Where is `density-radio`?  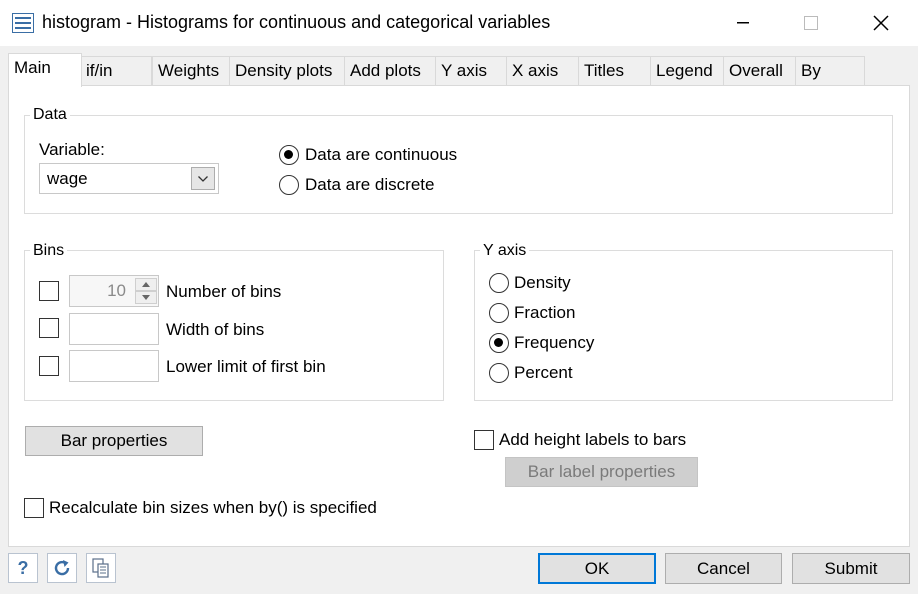 density-radio is located at coordinates (499, 283).